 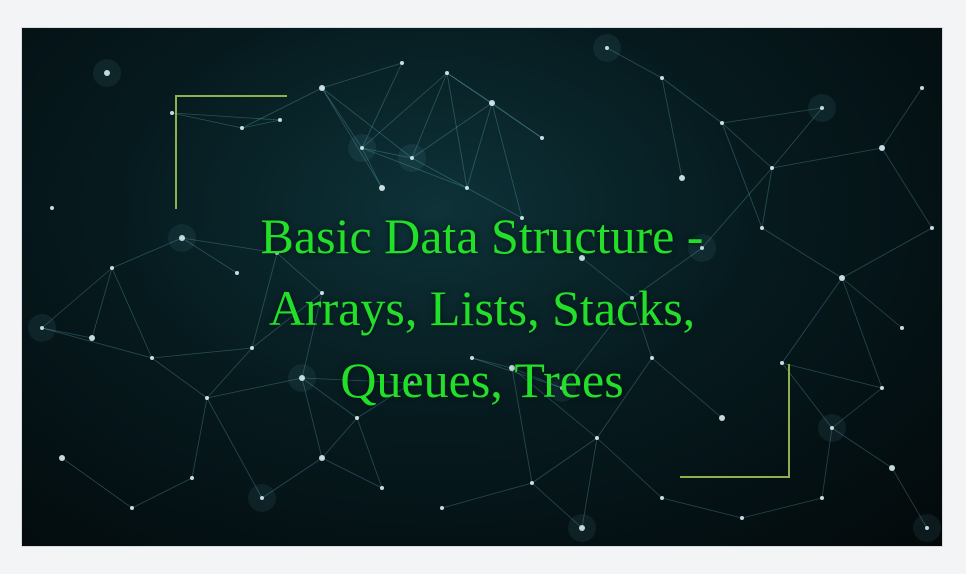 I want to click on decorative-frame-top-left, so click(x=231, y=152).